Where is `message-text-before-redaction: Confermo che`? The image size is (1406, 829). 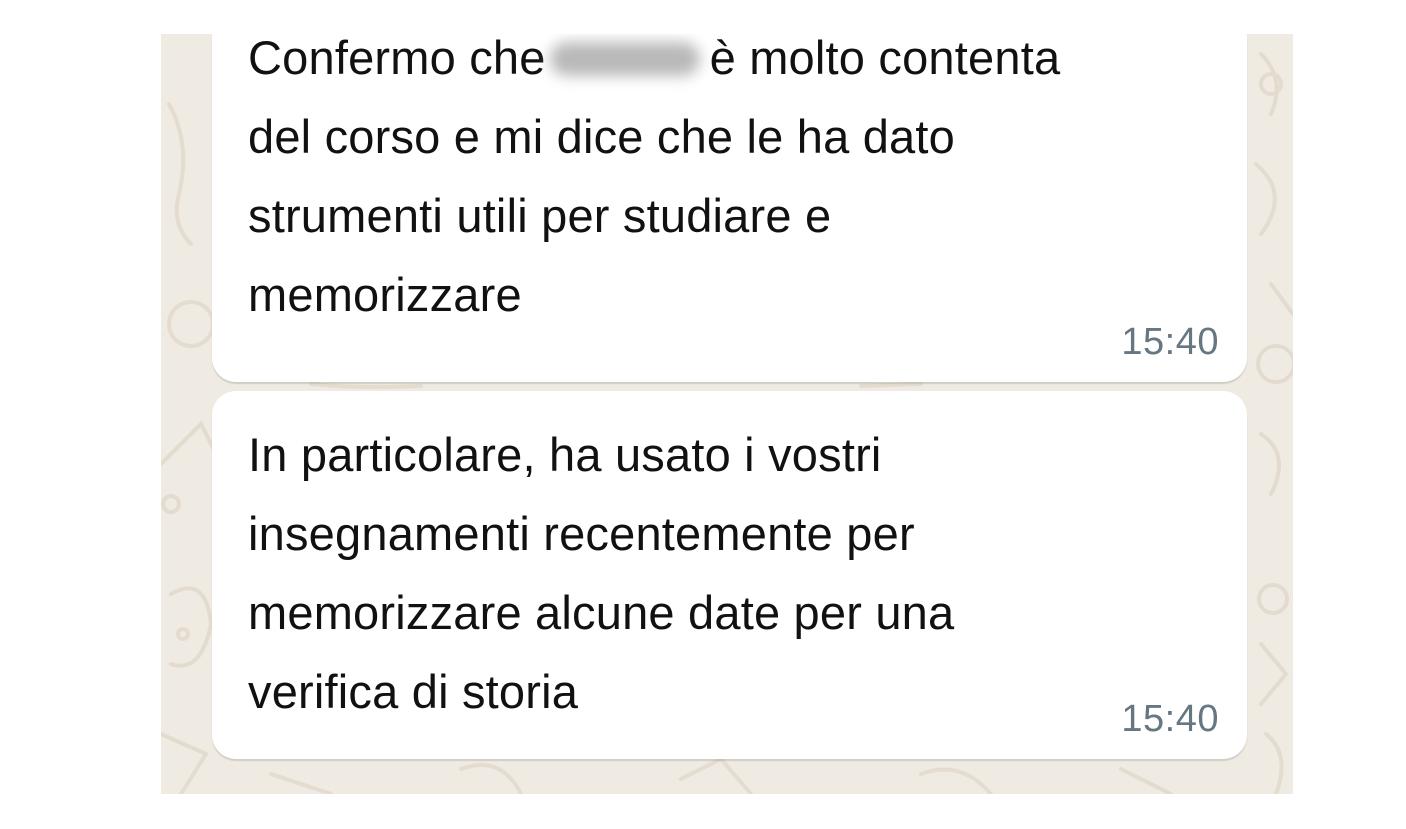 message-text-before-redaction: Confermo che is located at coordinates (397, 59).